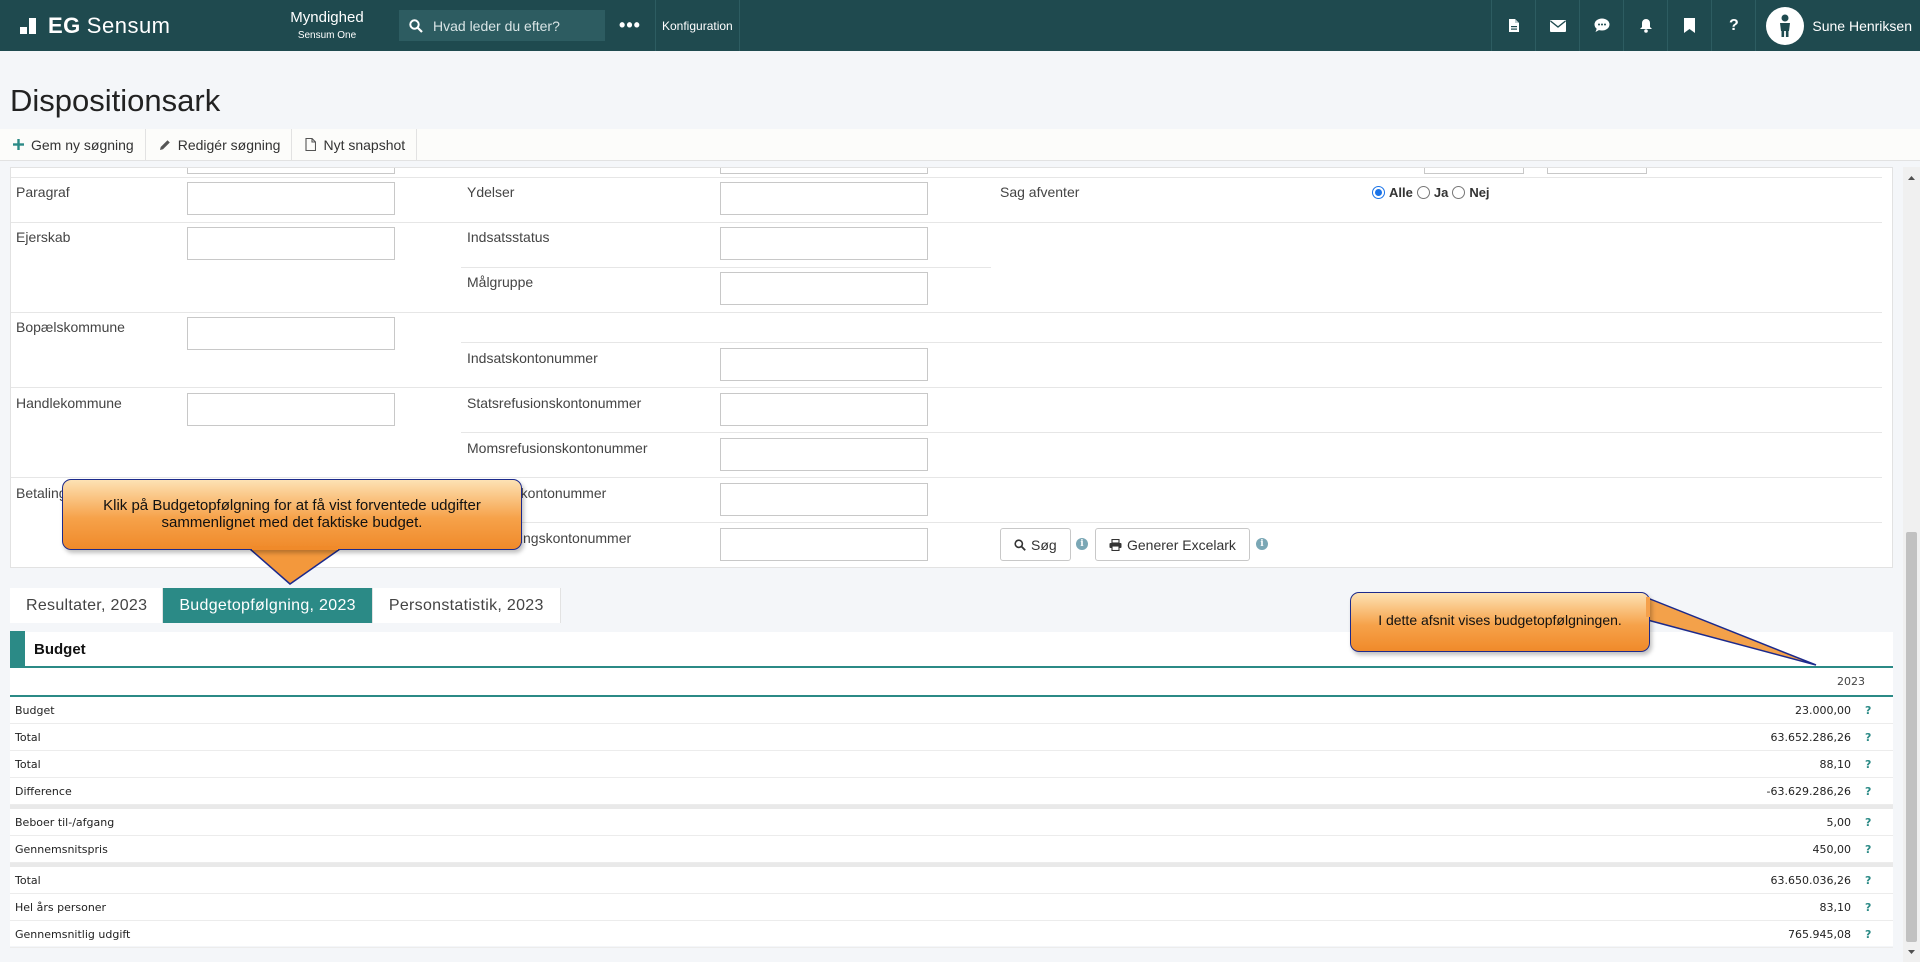  What do you see at coordinates (824, 409) in the screenshot?
I see `statsrefusion-input` at bounding box center [824, 409].